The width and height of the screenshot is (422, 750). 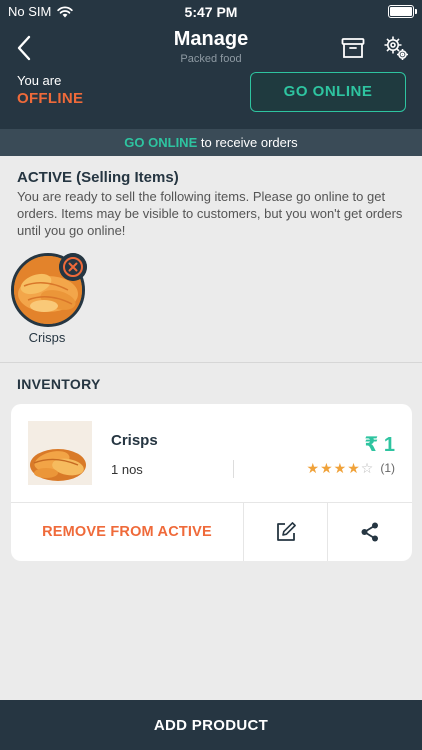 I want to click on archive-box-icon, so click(x=353, y=48).